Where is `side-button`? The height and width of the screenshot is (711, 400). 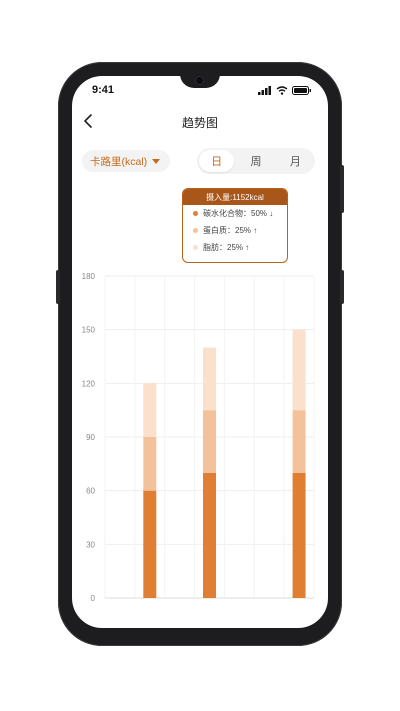
side-button is located at coordinates (342, 287).